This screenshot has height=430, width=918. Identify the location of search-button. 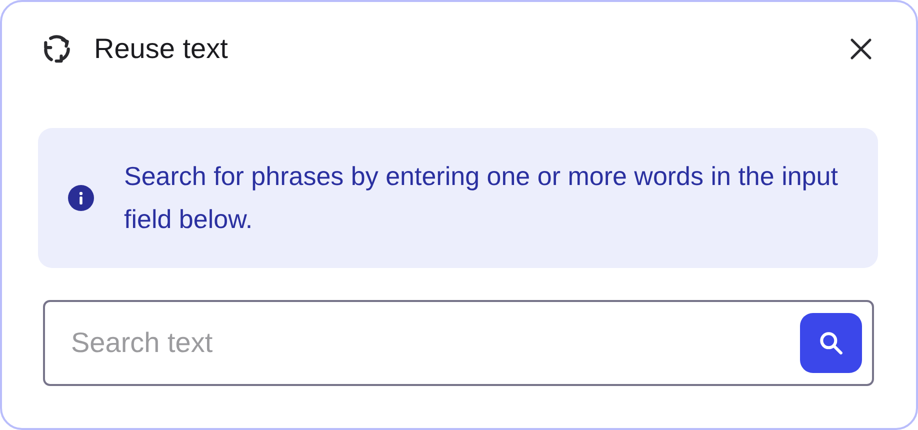
(831, 343).